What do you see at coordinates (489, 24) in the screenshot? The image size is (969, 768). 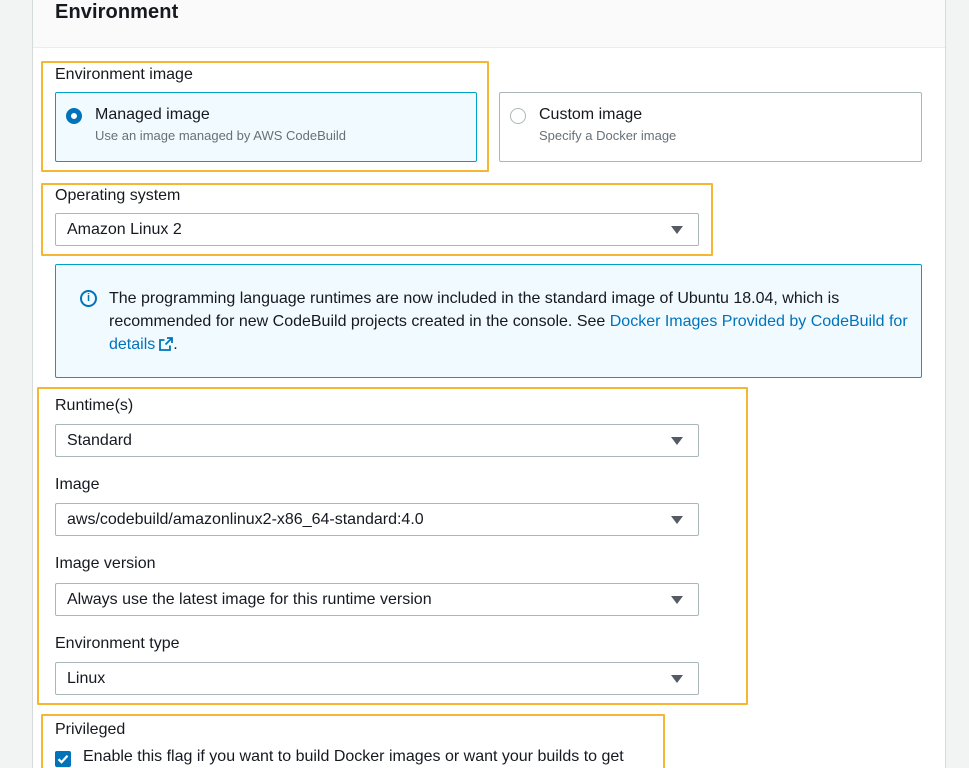 I see `panel-header: Environment` at bounding box center [489, 24].